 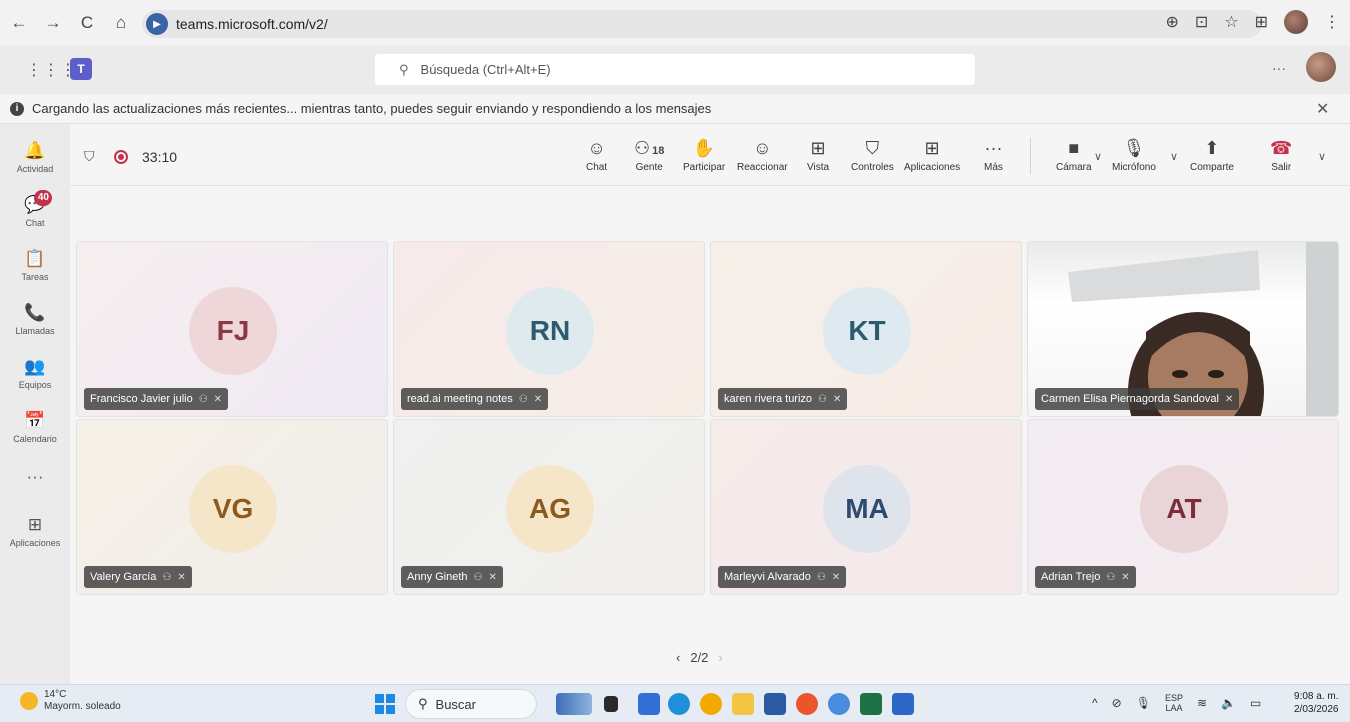 What do you see at coordinates (1228, 703) in the screenshot?
I see `volume-icon: 🔈` at bounding box center [1228, 703].